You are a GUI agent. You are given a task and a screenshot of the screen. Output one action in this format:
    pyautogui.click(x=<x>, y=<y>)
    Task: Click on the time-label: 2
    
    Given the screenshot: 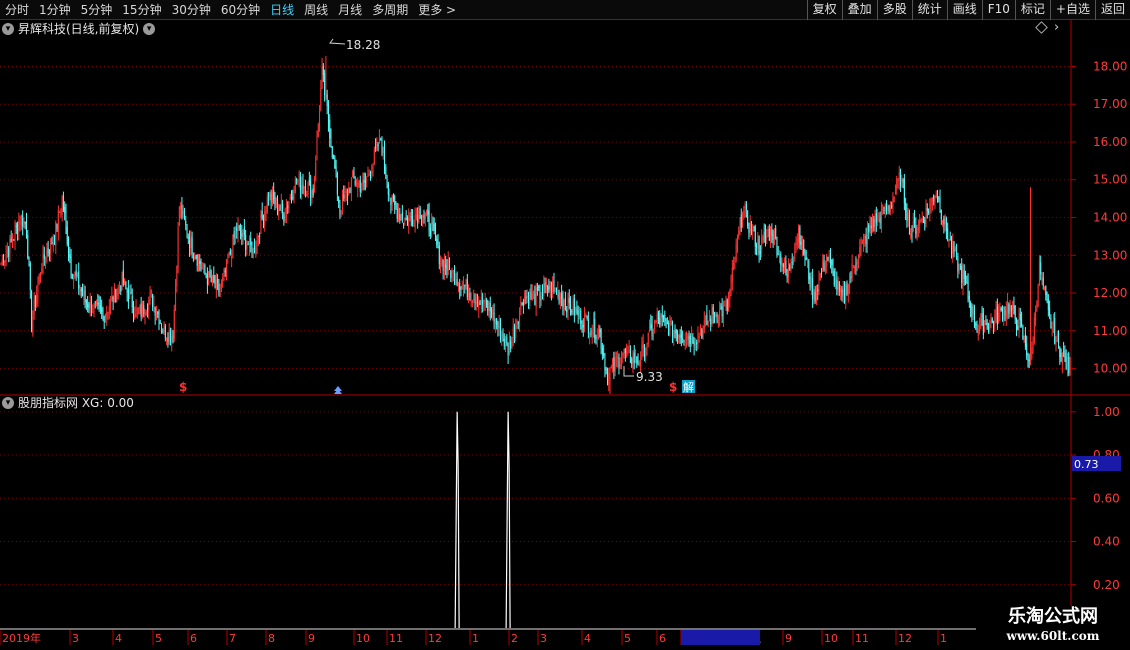 What is the action you would take?
    pyautogui.click(x=514, y=638)
    